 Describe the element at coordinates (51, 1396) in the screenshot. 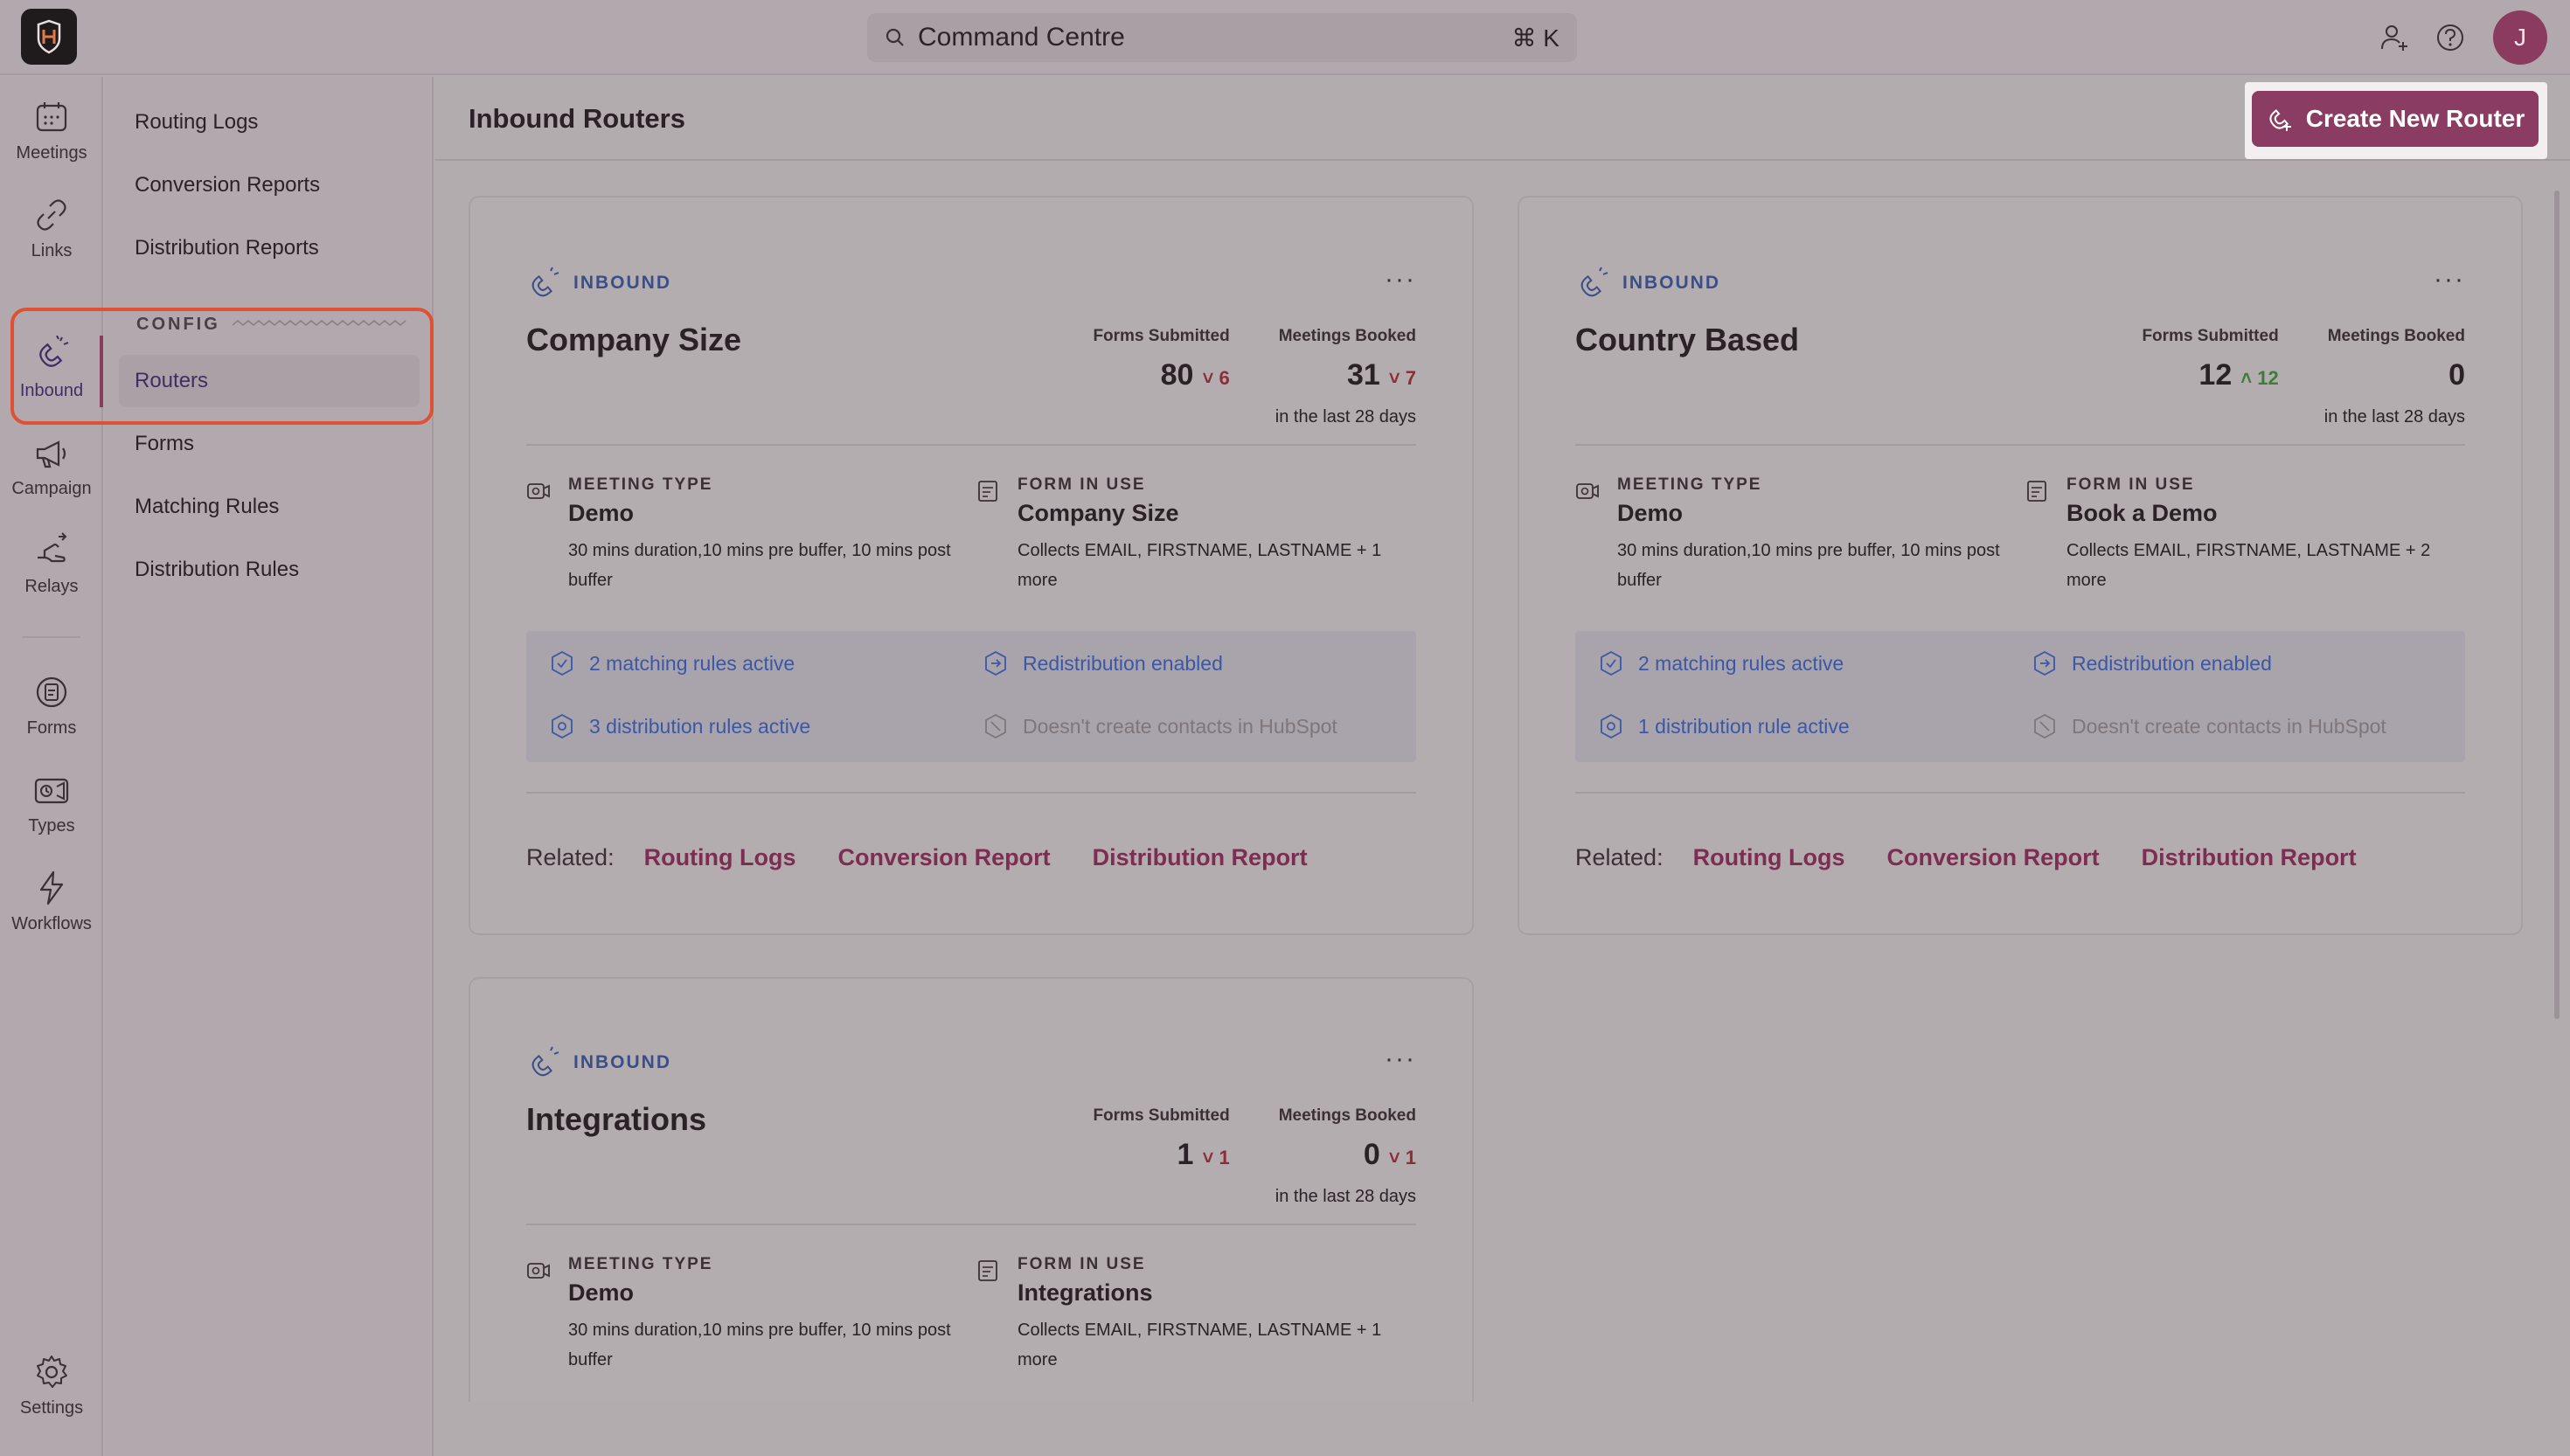

I see `rail-settings: Settings` at that location.